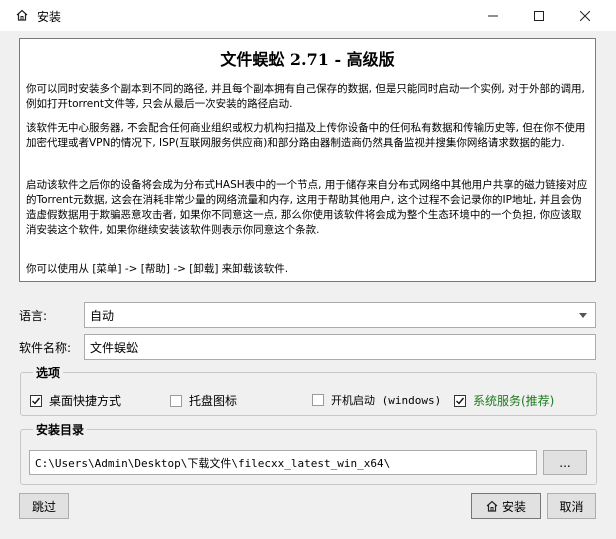 The image size is (616, 539). I want to click on window-title: 安装, so click(49, 17).